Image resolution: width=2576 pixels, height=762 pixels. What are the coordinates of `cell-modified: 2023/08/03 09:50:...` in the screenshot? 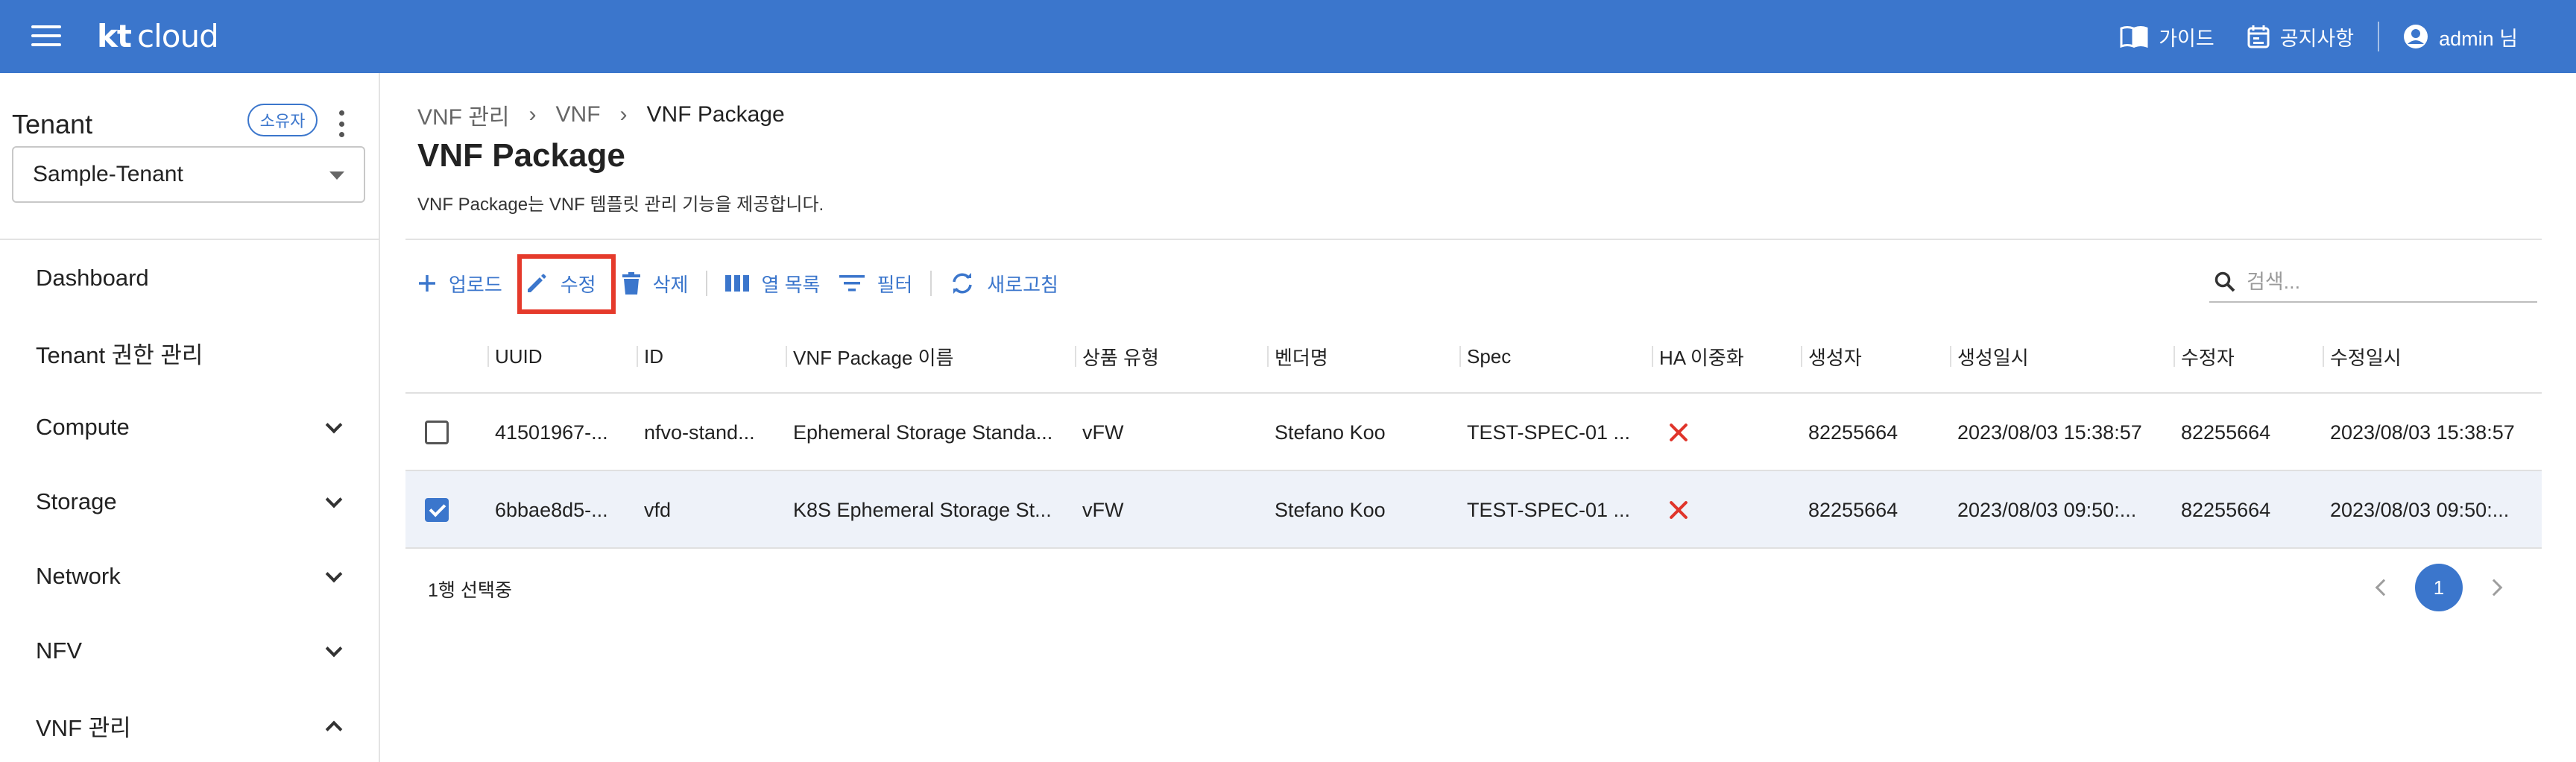 It's located at (2420, 509).